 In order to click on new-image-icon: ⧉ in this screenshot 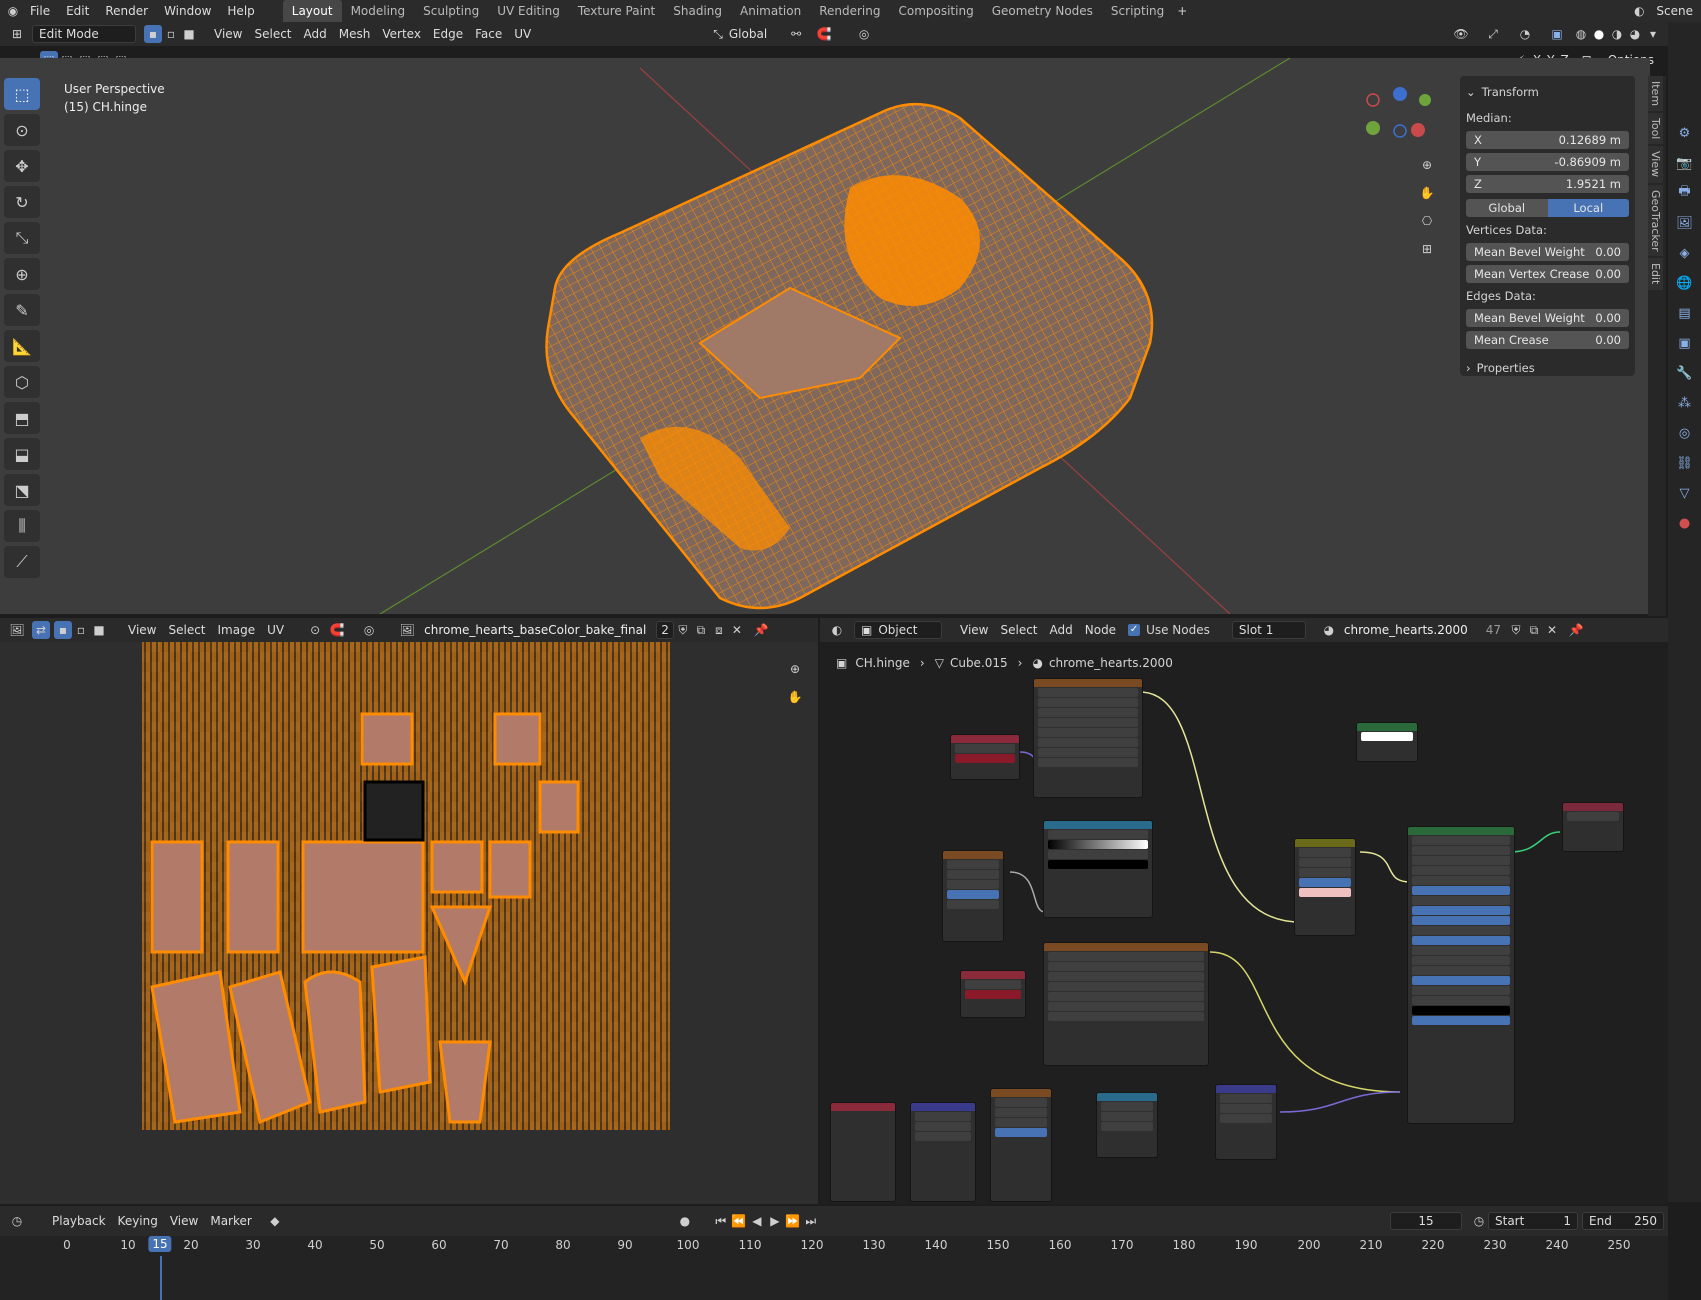, I will do `click(701, 630)`.